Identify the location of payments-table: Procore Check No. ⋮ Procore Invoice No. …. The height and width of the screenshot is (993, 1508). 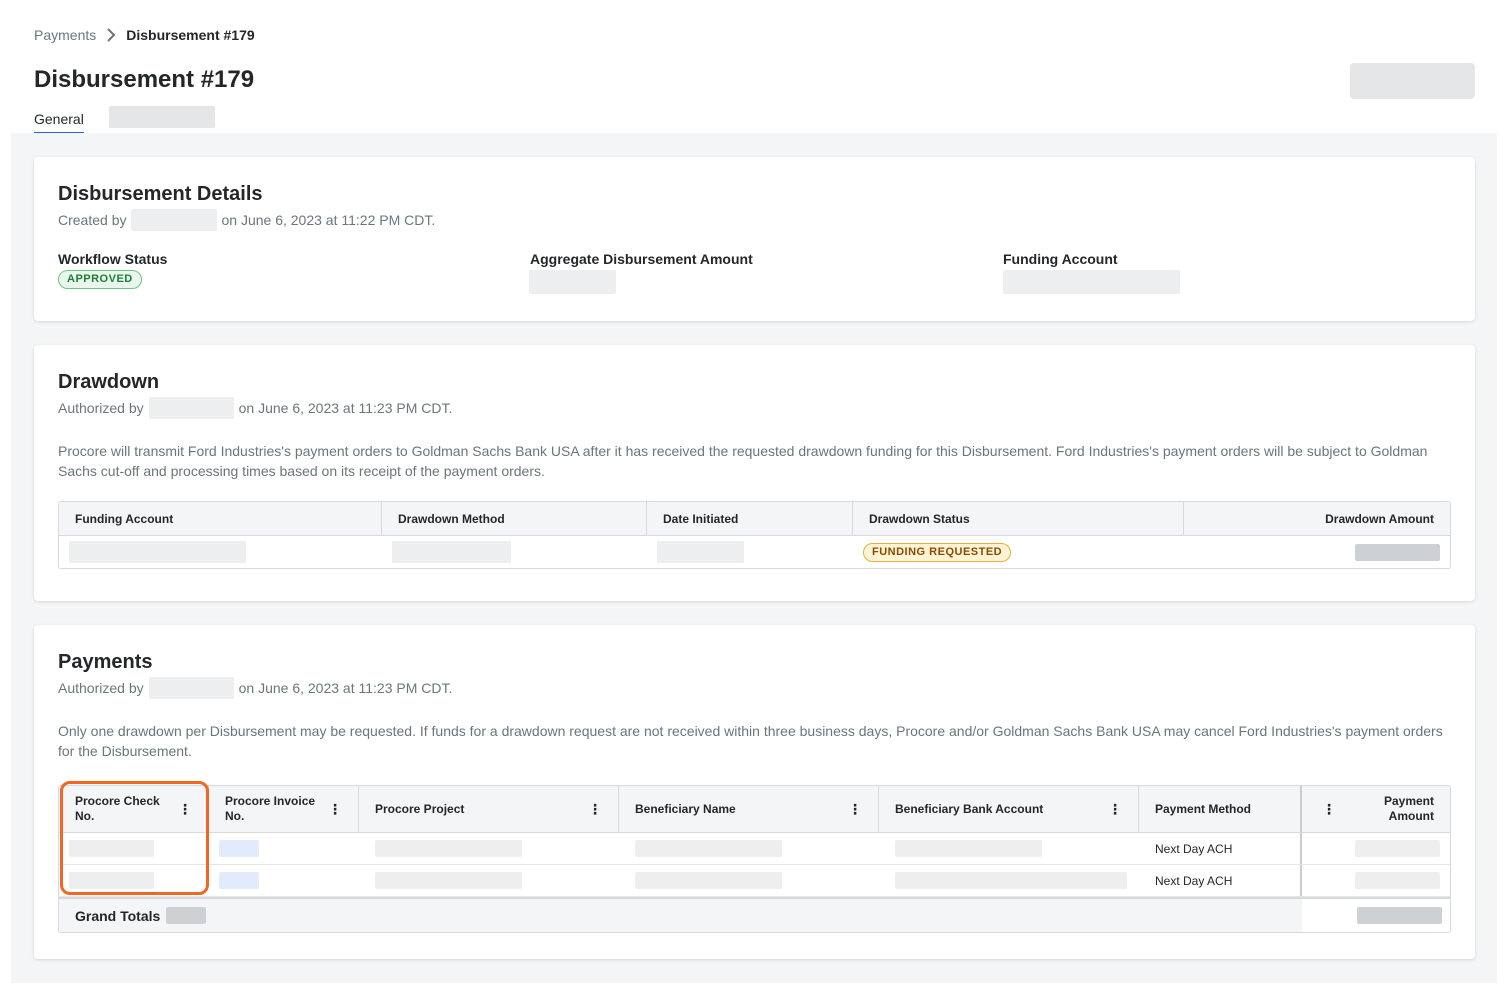
(754, 859).